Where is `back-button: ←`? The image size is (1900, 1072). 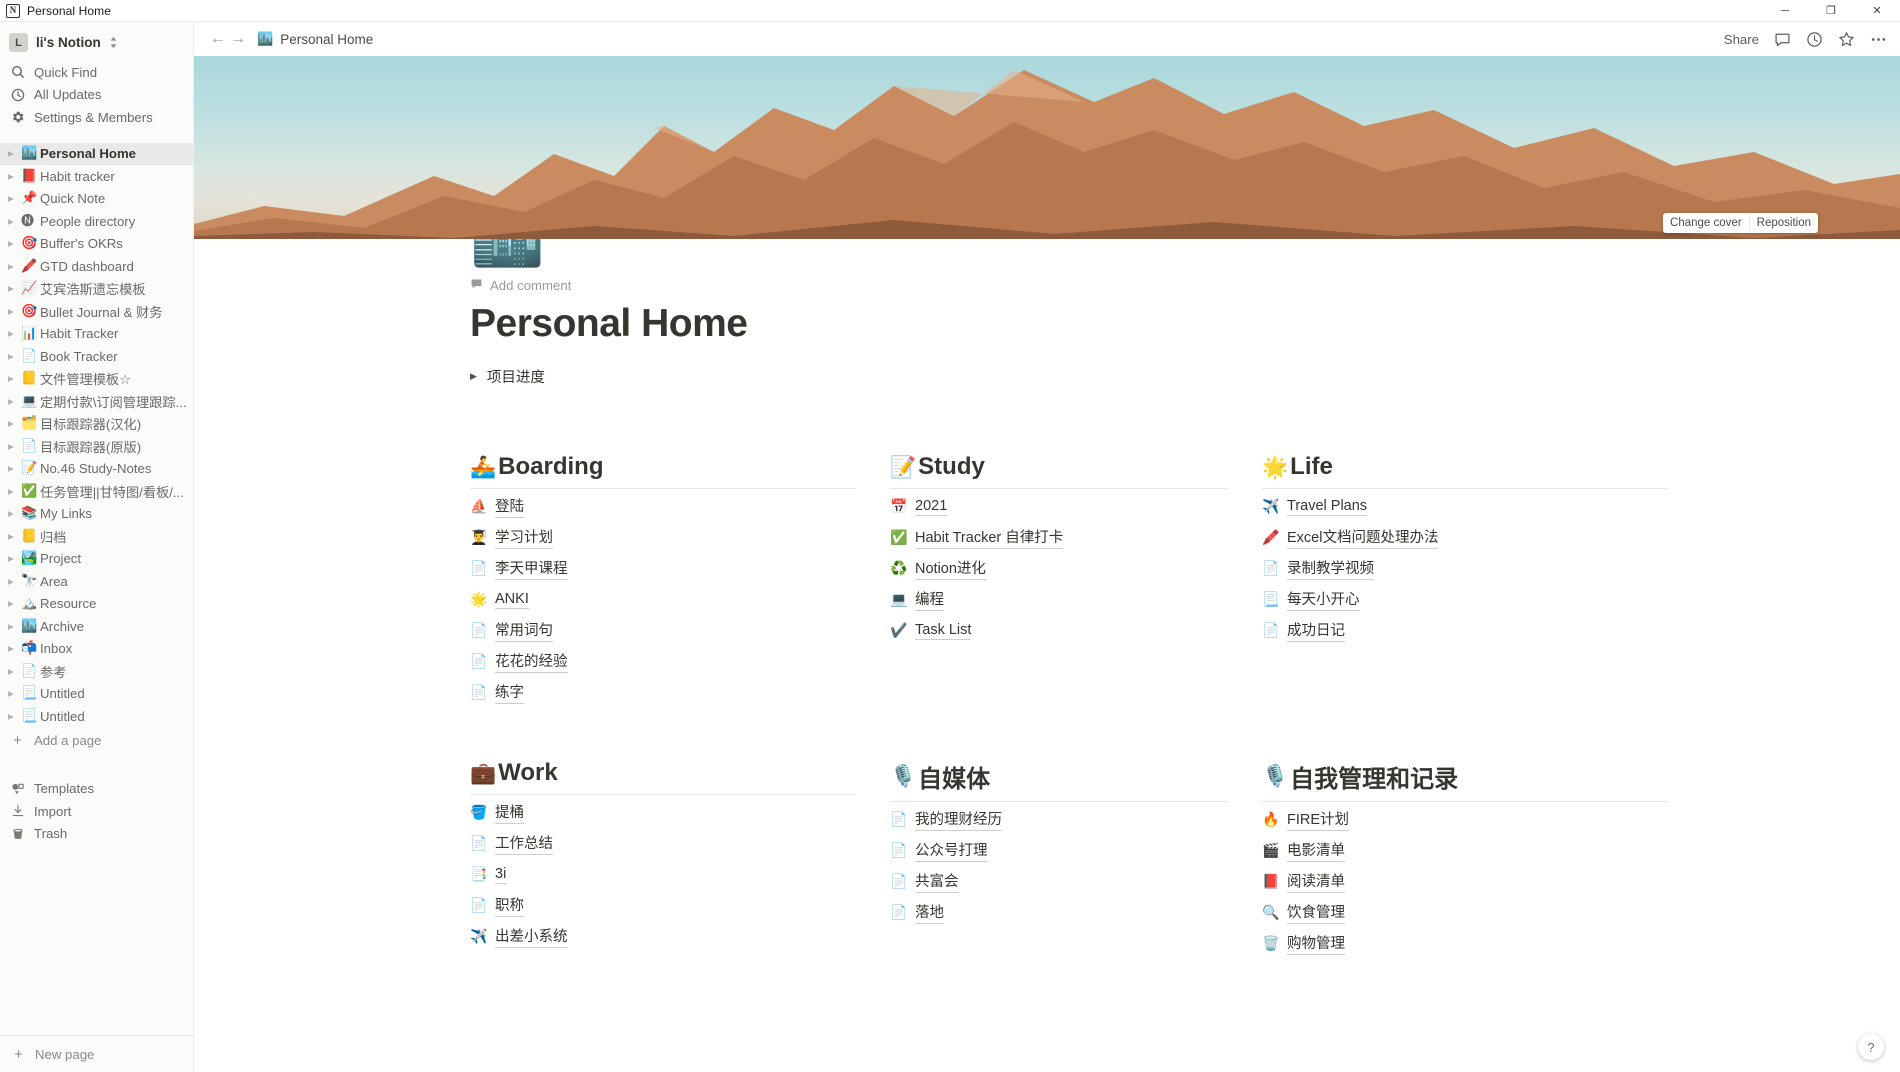 back-button: ← is located at coordinates (218, 39).